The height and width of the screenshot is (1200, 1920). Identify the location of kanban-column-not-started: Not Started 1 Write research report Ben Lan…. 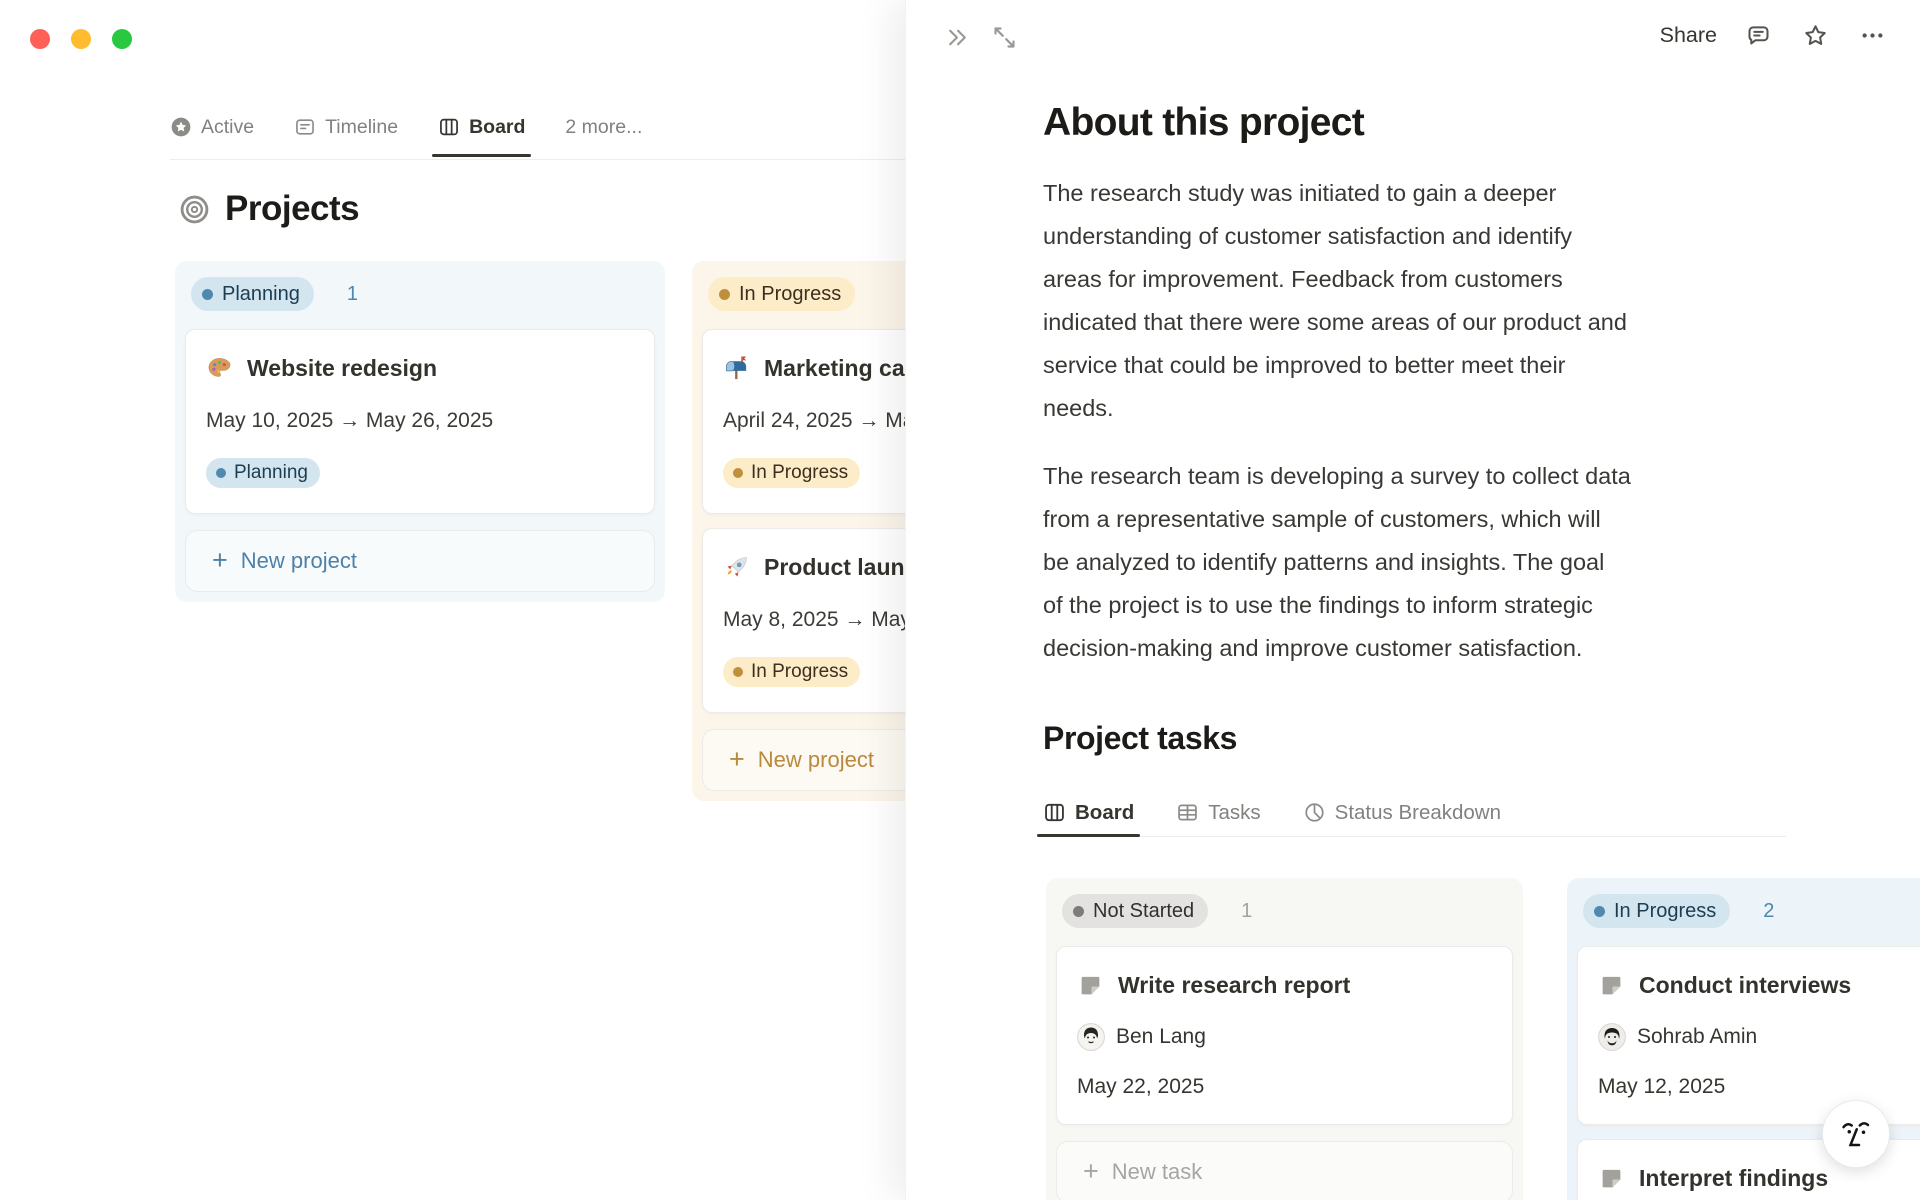
(1284, 1039).